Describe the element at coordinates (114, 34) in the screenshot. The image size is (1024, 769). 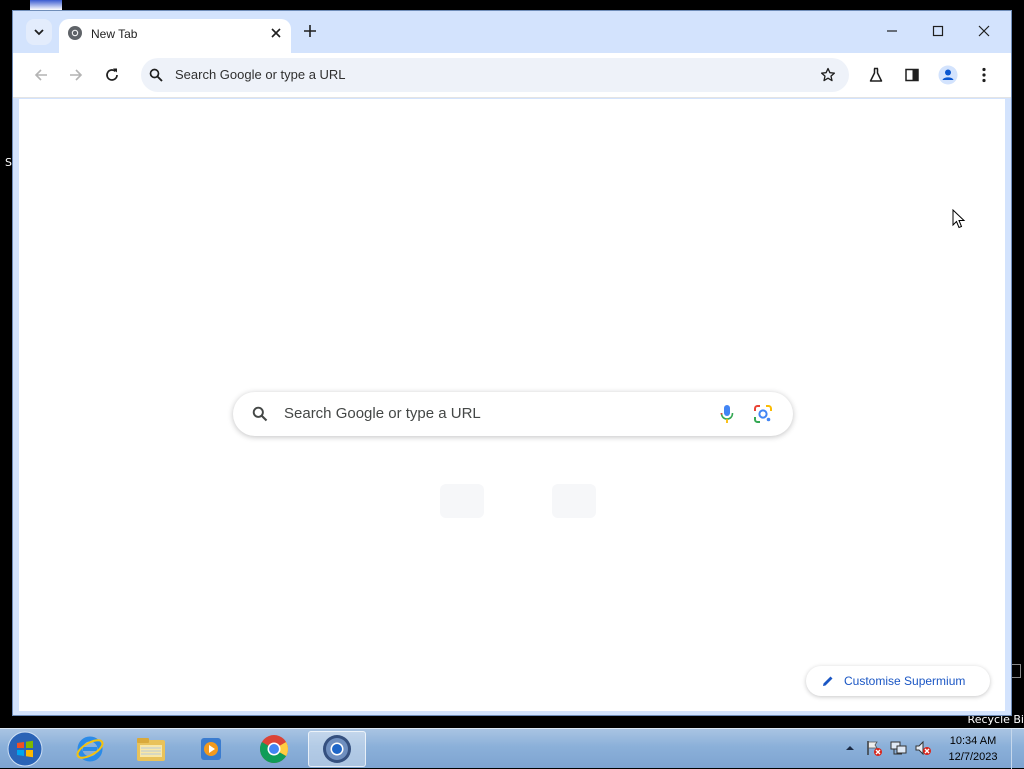
I see `tab-title: New Tab` at that location.